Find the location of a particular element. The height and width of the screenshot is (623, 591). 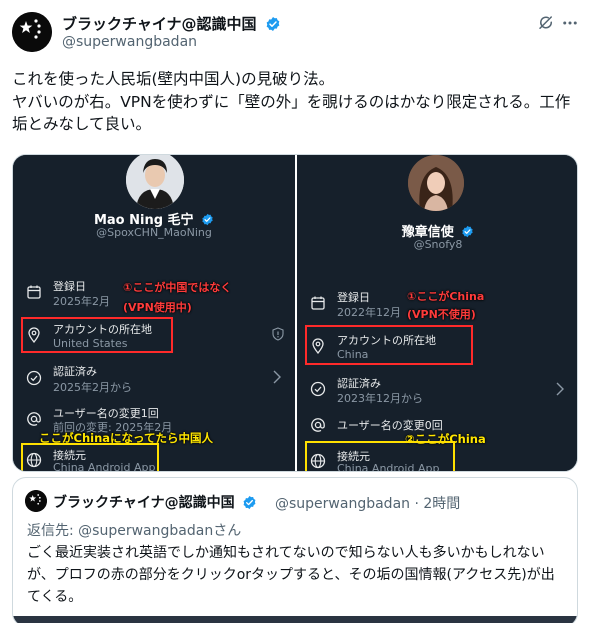

right-row-verified-title: 認証済み is located at coordinates (359, 383).